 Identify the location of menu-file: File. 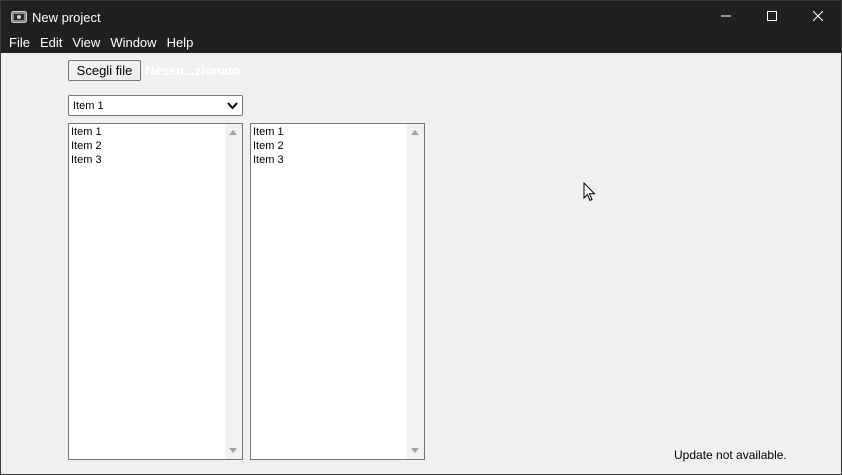
(18, 43).